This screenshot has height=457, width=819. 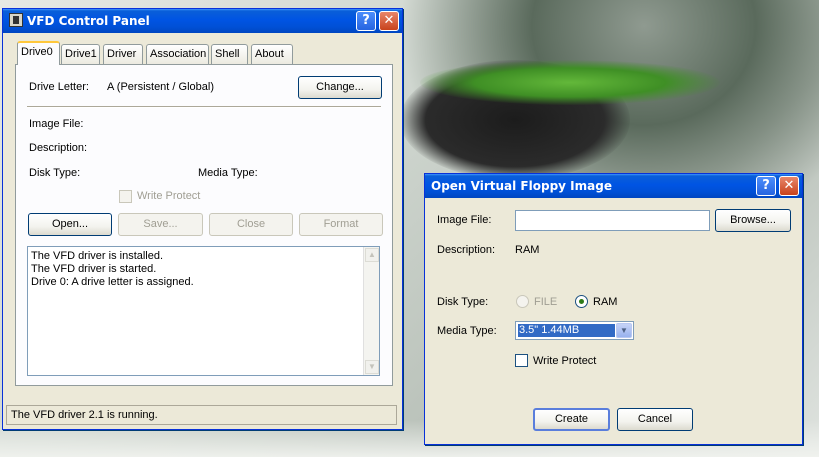 I want to click on drive-letter-value: A (Persistent / Global), so click(x=160, y=87).